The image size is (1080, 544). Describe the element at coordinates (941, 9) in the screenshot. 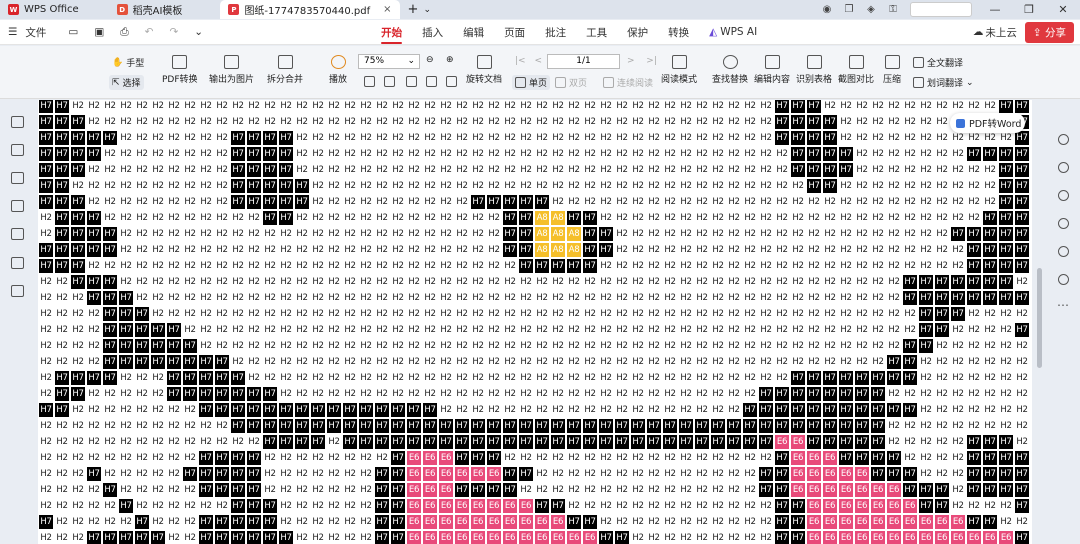

I see `avatar` at that location.